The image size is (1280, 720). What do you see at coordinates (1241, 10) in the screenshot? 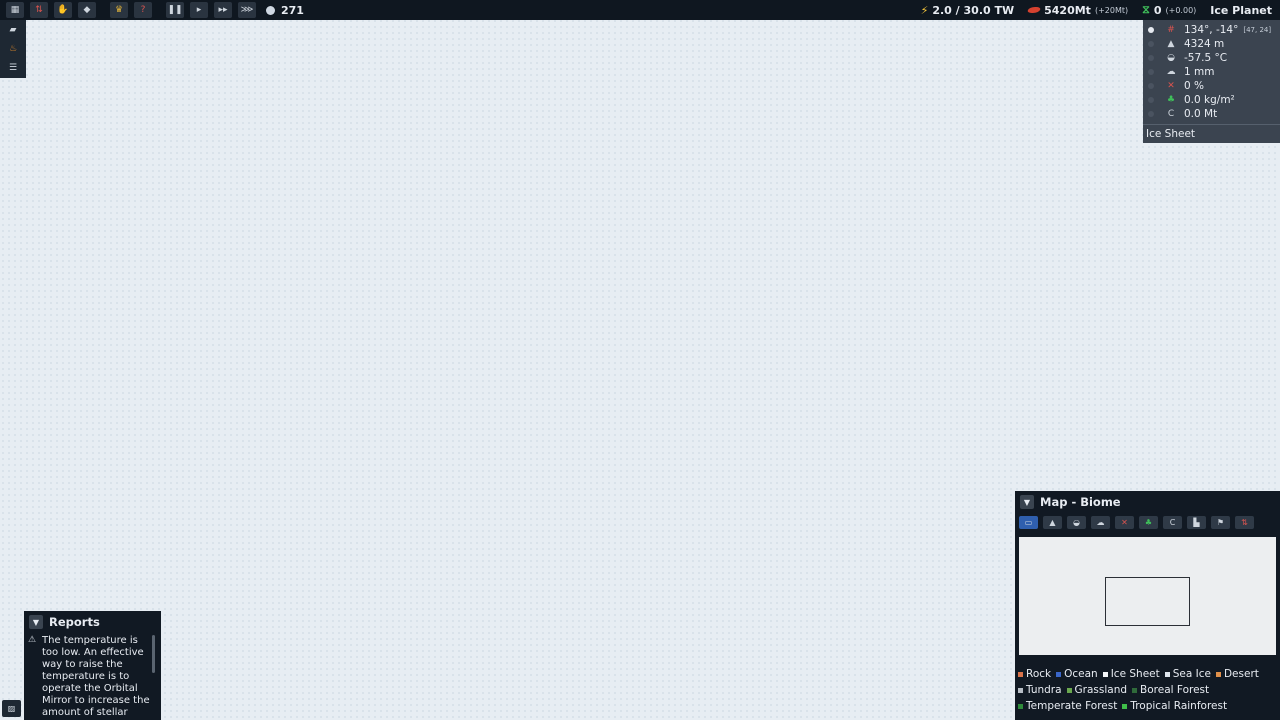
I see `planet-name: Ice Planet` at bounding box center [1241, 10].